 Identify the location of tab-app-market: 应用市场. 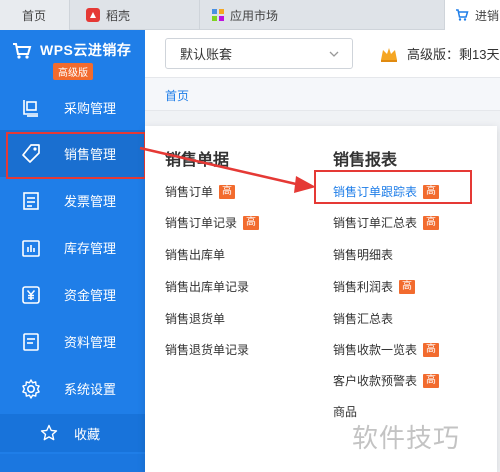
(322, 15).